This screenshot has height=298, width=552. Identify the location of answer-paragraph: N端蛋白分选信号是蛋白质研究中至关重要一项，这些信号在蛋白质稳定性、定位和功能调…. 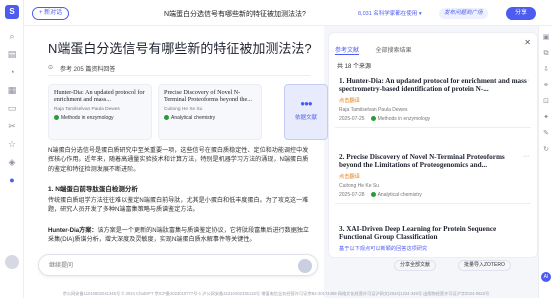
(178, 160).